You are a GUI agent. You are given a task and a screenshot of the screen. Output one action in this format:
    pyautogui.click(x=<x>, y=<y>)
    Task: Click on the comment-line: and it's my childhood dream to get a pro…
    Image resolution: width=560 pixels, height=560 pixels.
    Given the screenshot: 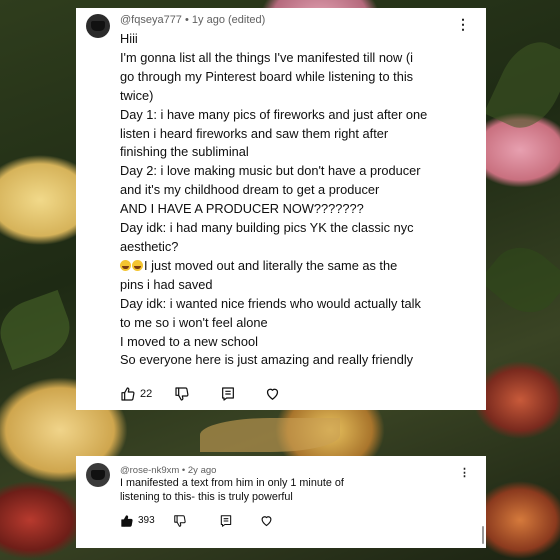 What is the action you would take?
    pyautogui.click(x=250, y=190)
    